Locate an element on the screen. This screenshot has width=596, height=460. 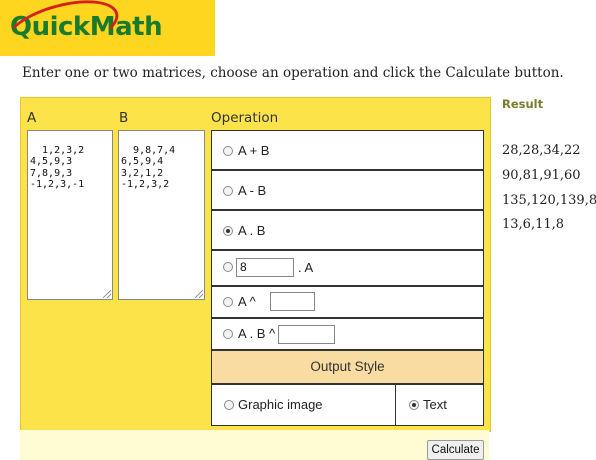
op-add-label: A + B is located at coordinates (254, 150).